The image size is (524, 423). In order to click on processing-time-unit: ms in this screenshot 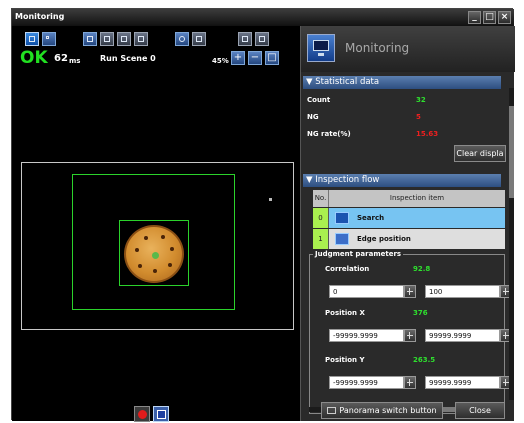, I will do `click(75, 61)`.